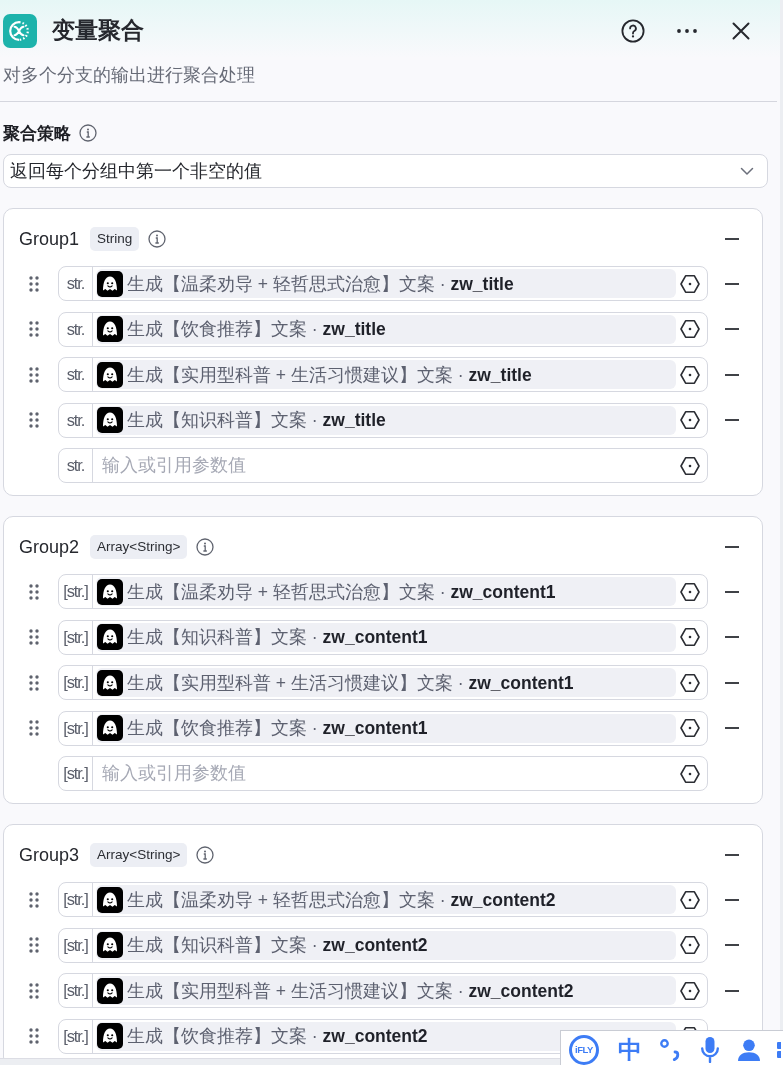  I want to click on variable-field: [str.] 生成【饮食推荐】文案 · zw_content1, so click(383, 728).